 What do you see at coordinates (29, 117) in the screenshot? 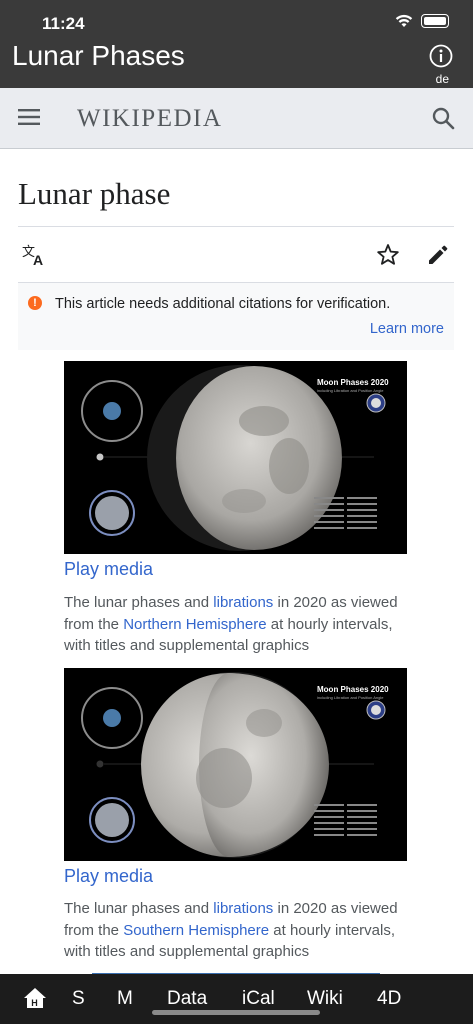
I see `menu-icon` at bounding box center [29, 117].